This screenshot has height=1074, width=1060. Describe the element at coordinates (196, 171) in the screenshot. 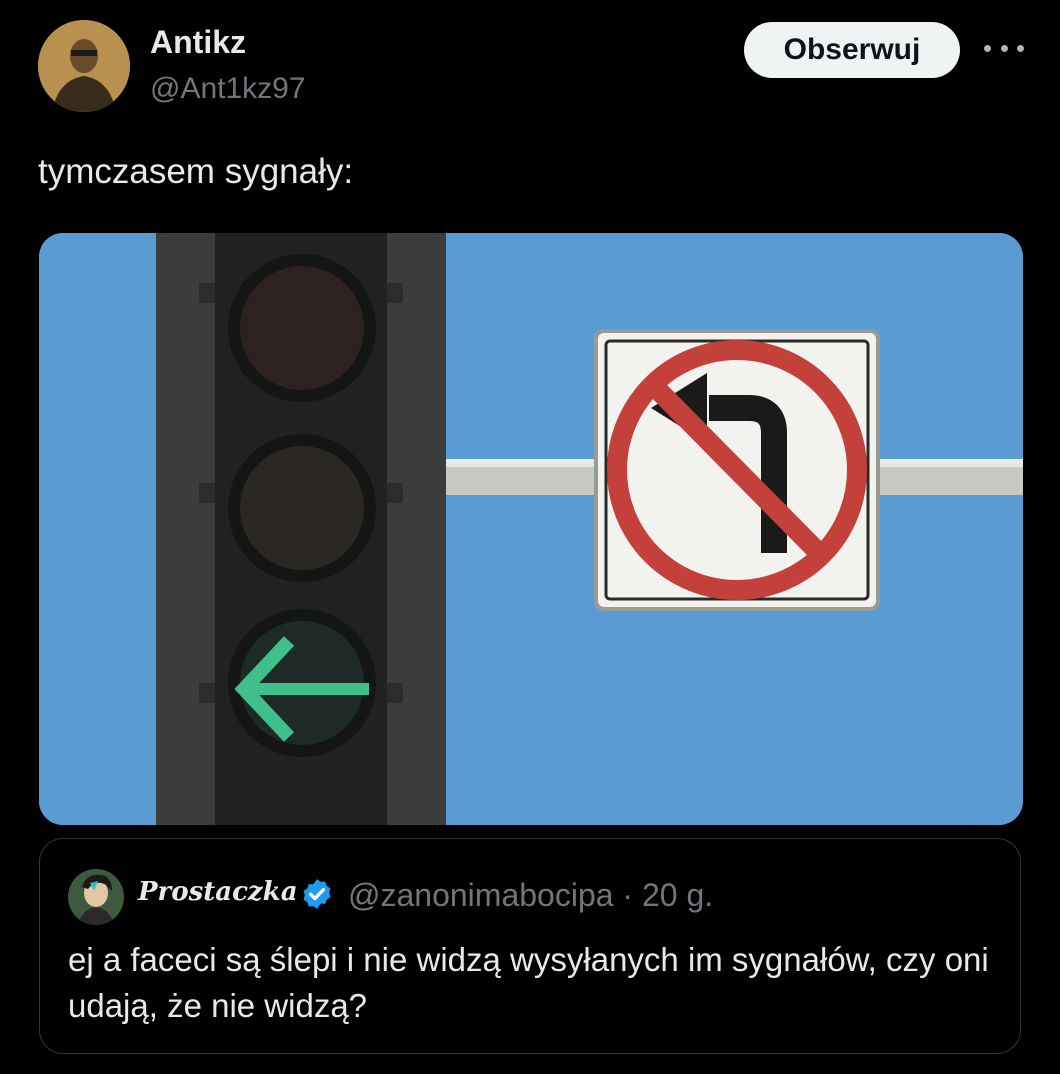

I see `tweet-text: tymczasem sygnały:` at that location.